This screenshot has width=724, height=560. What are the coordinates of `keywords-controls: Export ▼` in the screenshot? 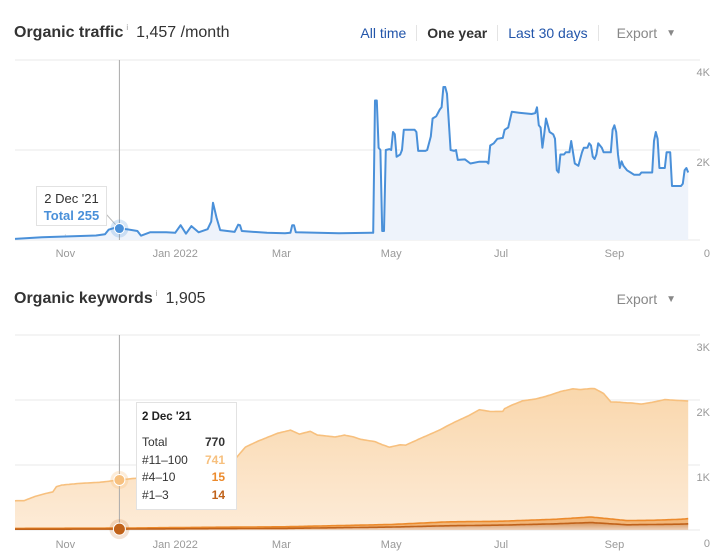 It's located at (637, 299).